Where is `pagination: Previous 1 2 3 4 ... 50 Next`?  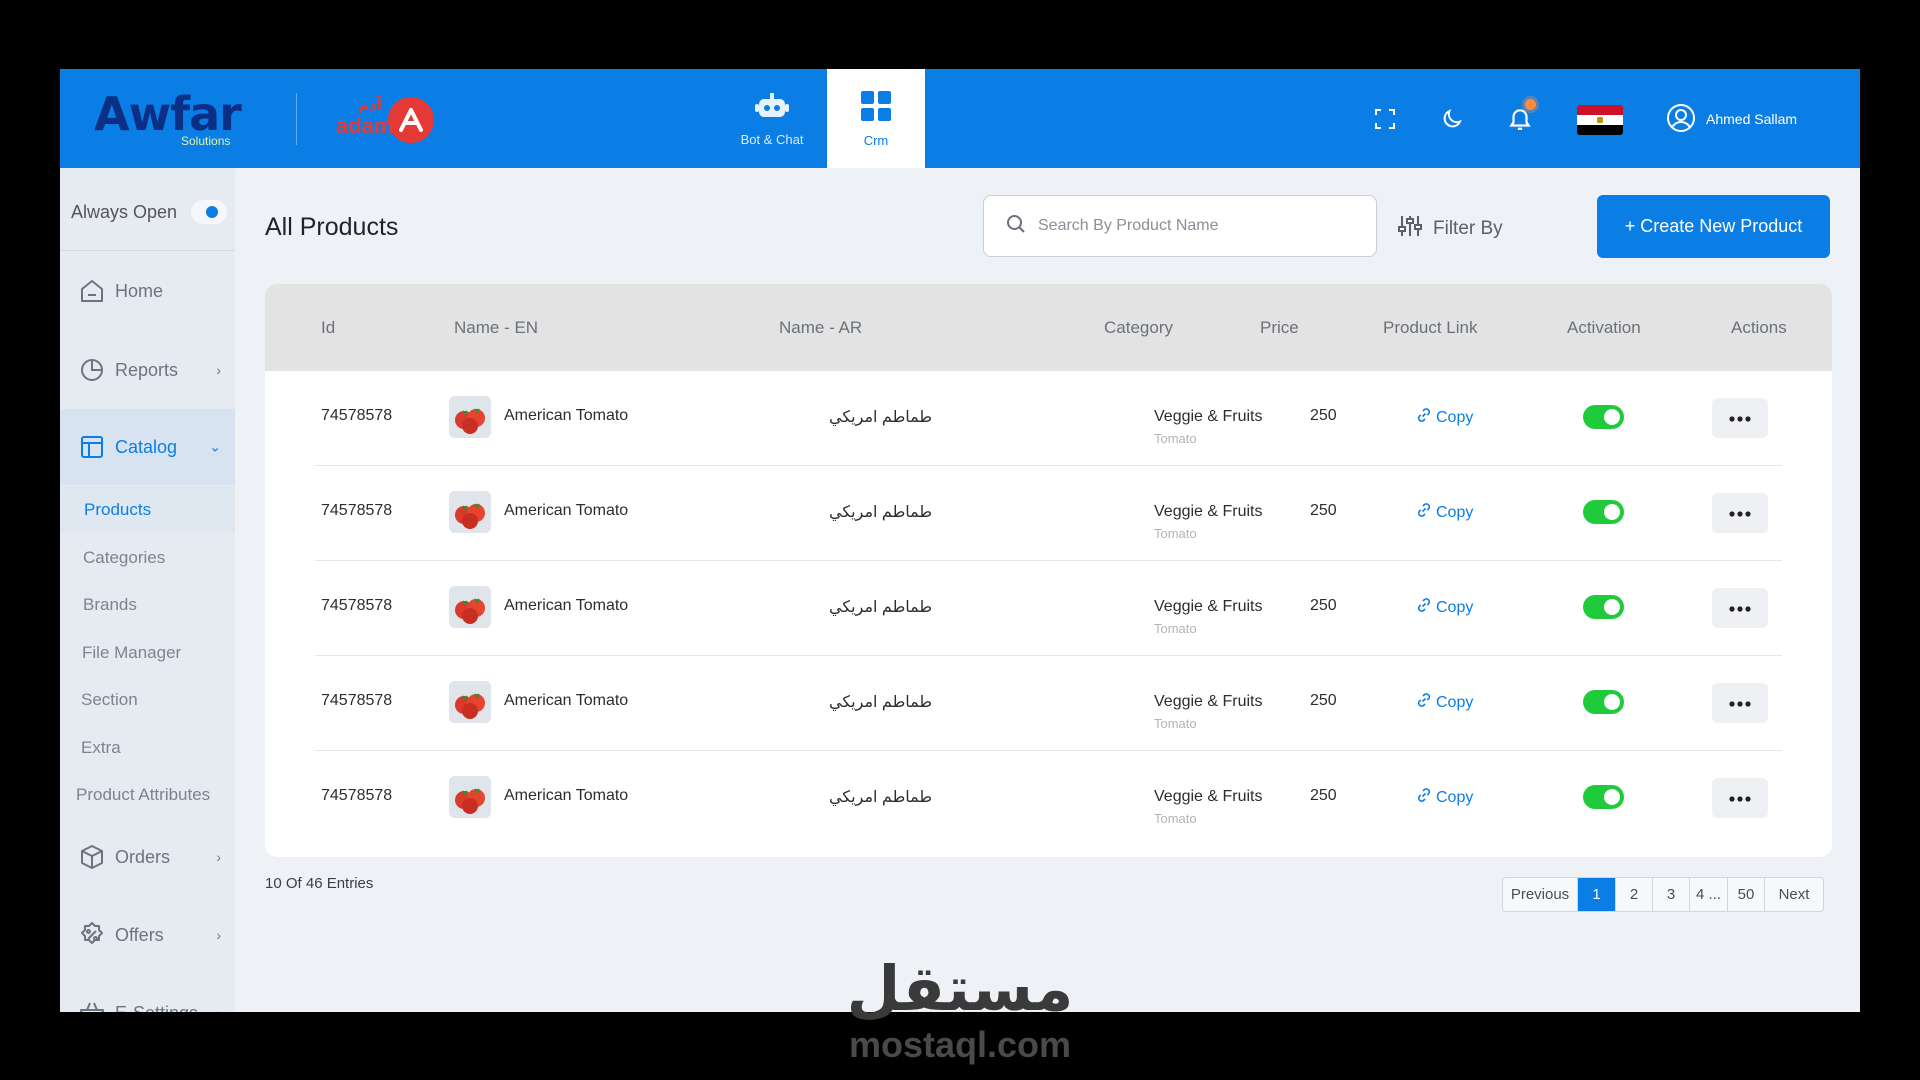
pagination: Previous 1 2 3 4 ... 50 Next is located at coordinates (1663, 894).